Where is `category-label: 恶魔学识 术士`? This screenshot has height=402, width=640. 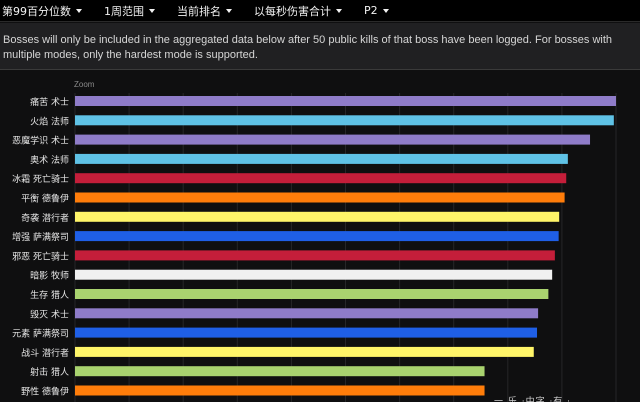
category-label: 恶魔学识 术士 is located at coordinates (40, 141).